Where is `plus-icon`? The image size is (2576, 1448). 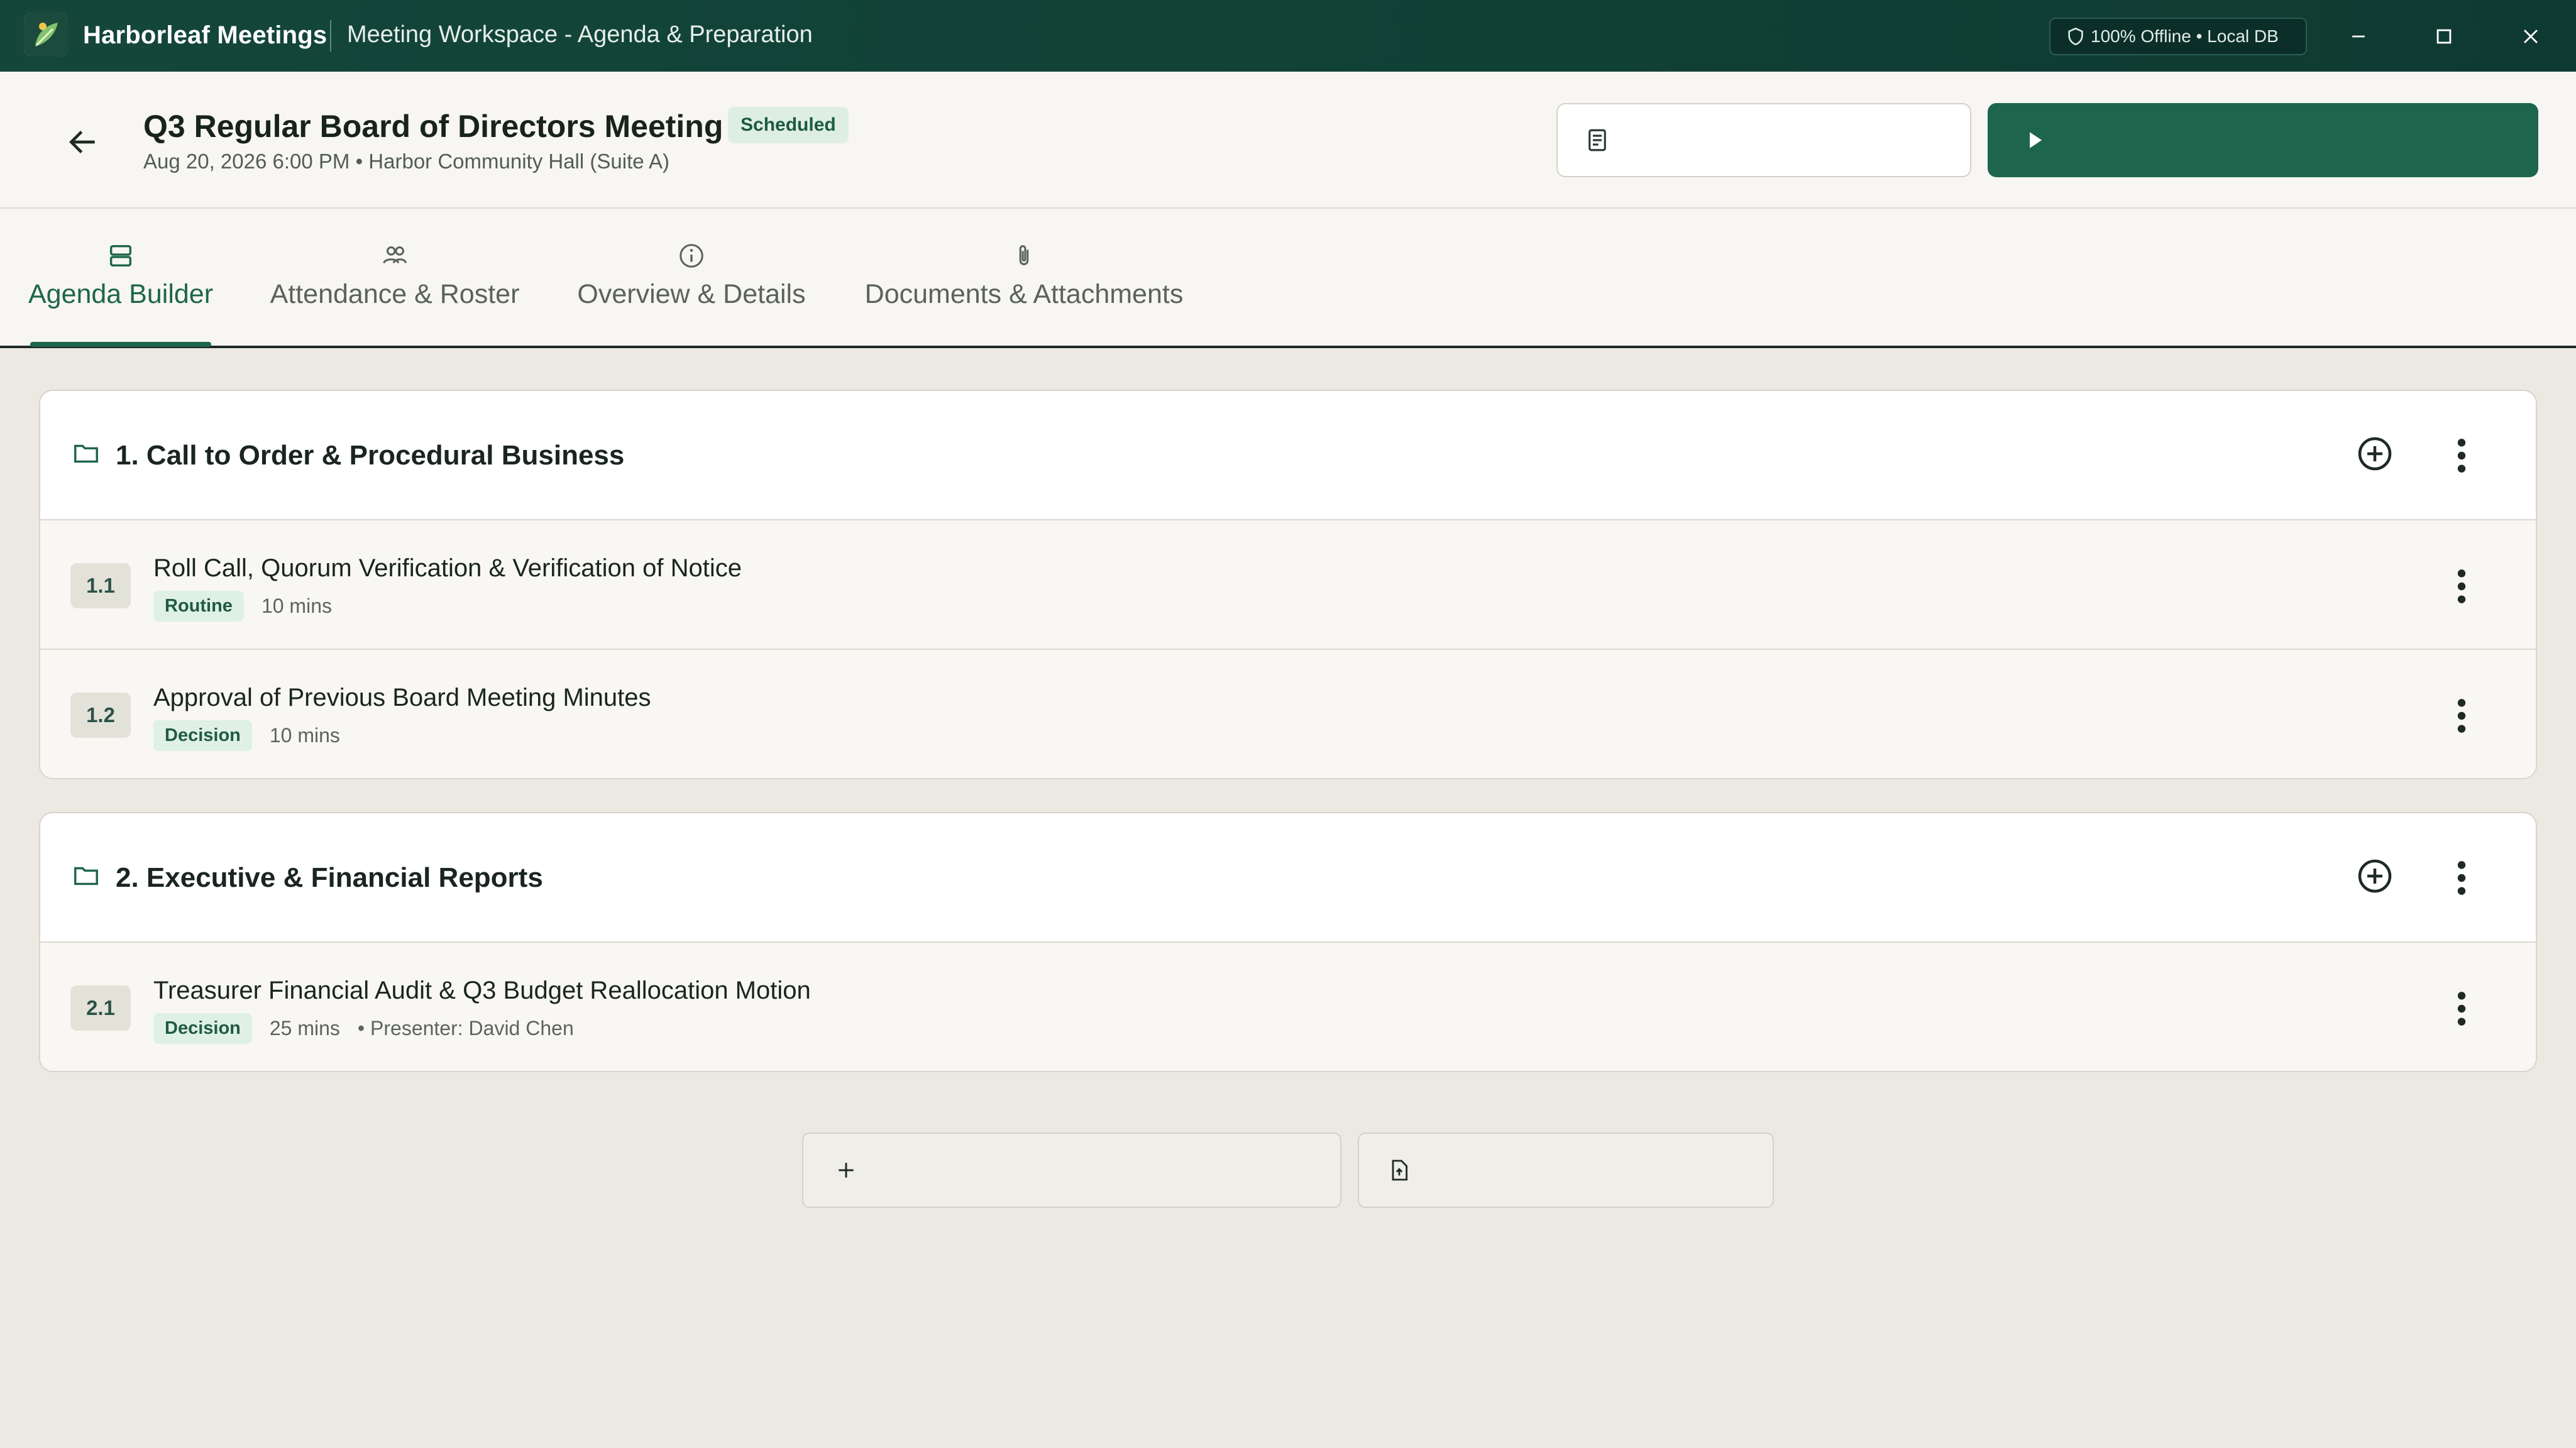 plus-icon is located at coordinates (847, 1170).